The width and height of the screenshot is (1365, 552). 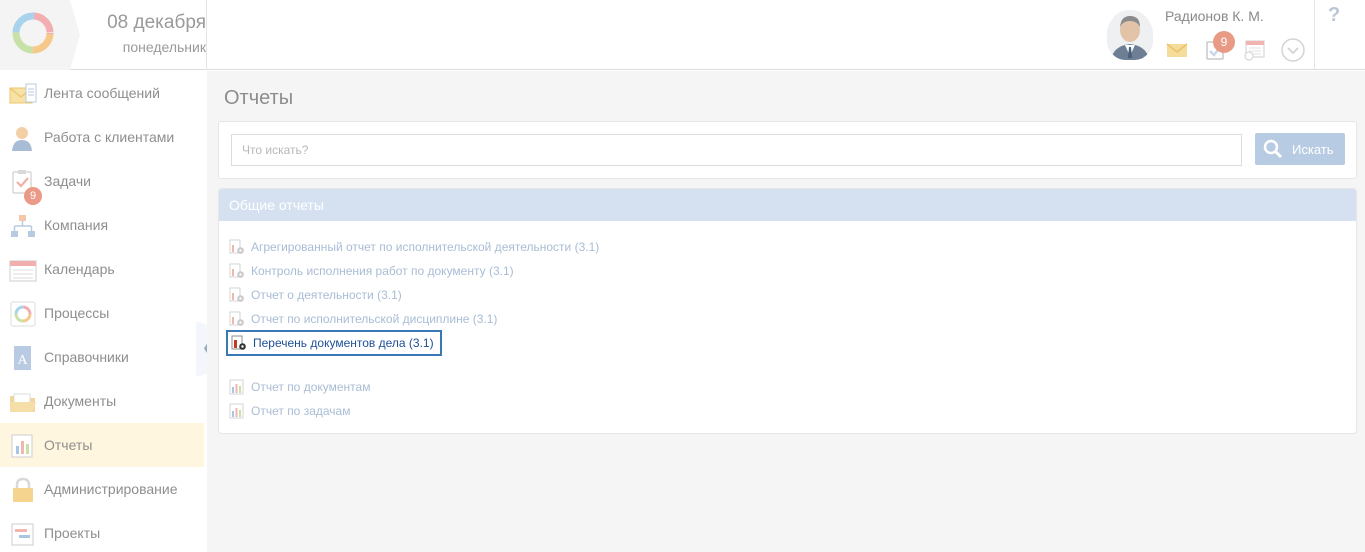 I want to click on logo-arrow, so click(x=75, y=35).